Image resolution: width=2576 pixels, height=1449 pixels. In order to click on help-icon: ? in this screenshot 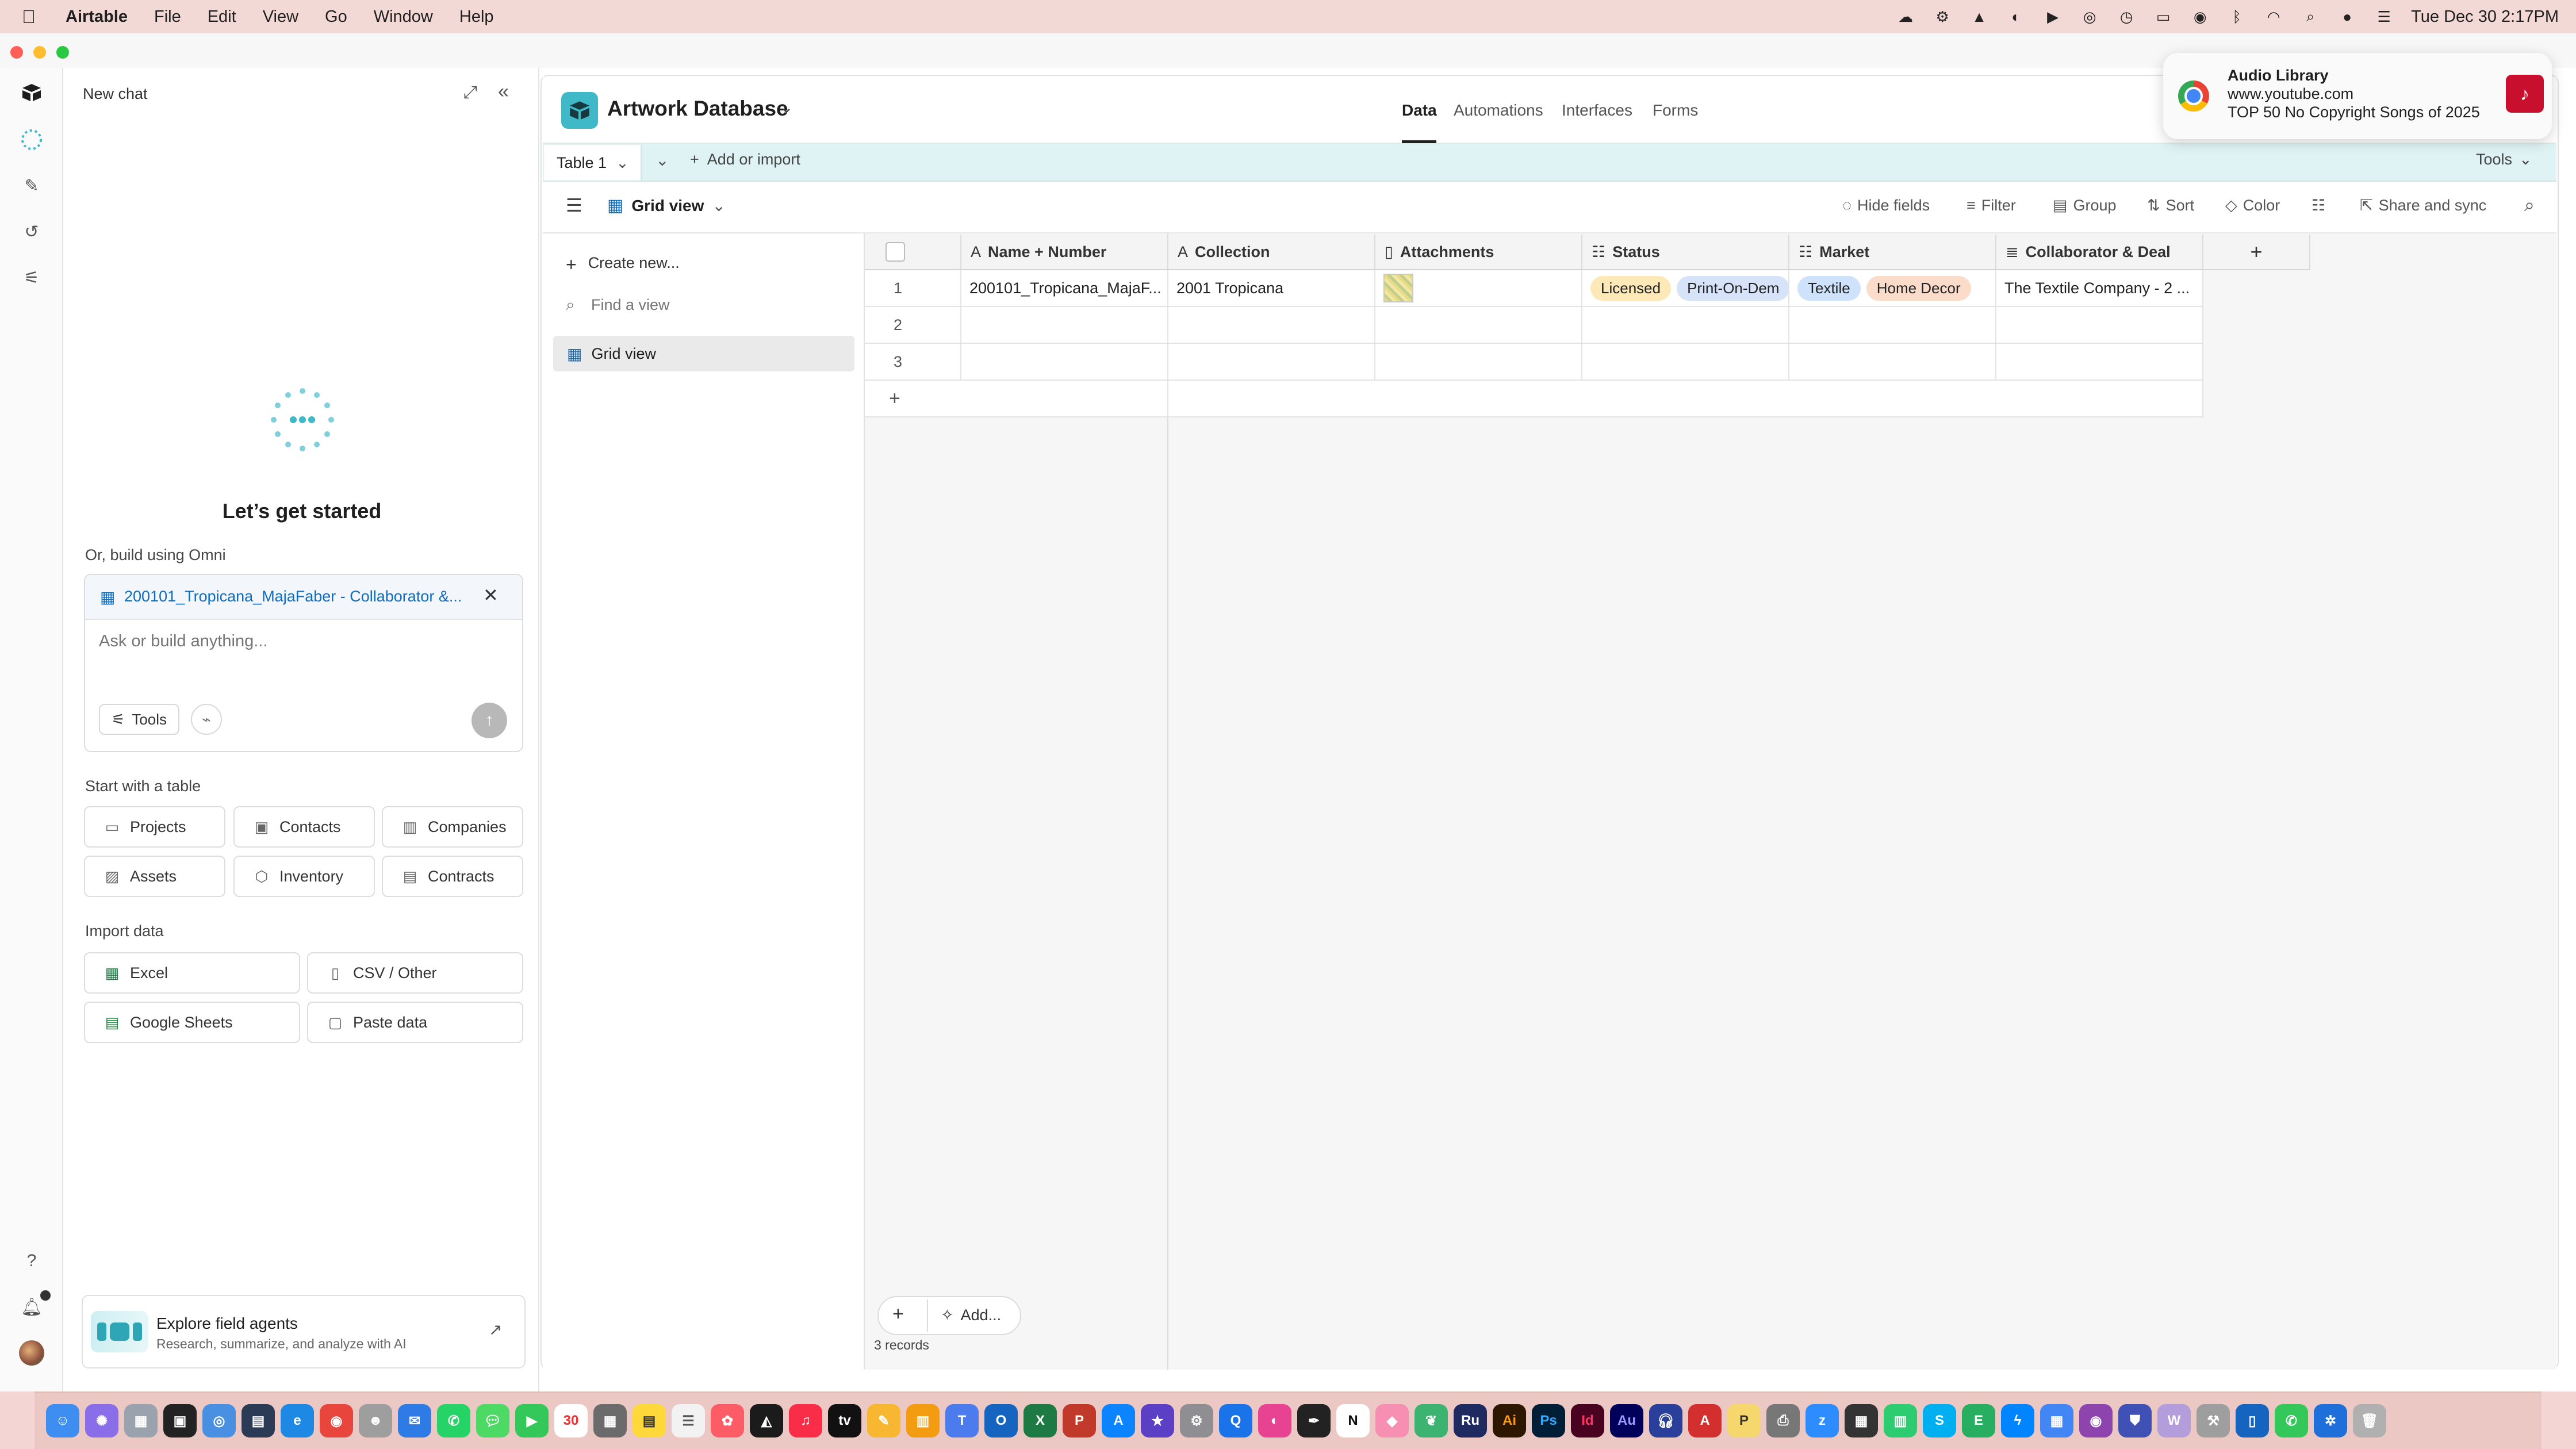, I will do `click(31, 1261)`.